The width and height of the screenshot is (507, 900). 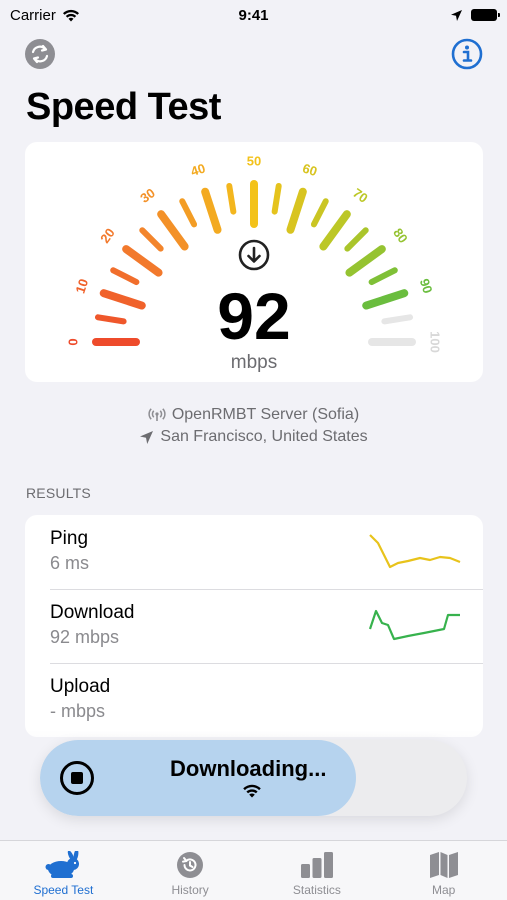 I want to click on ping-sparkline, so click(x=415, y=551).